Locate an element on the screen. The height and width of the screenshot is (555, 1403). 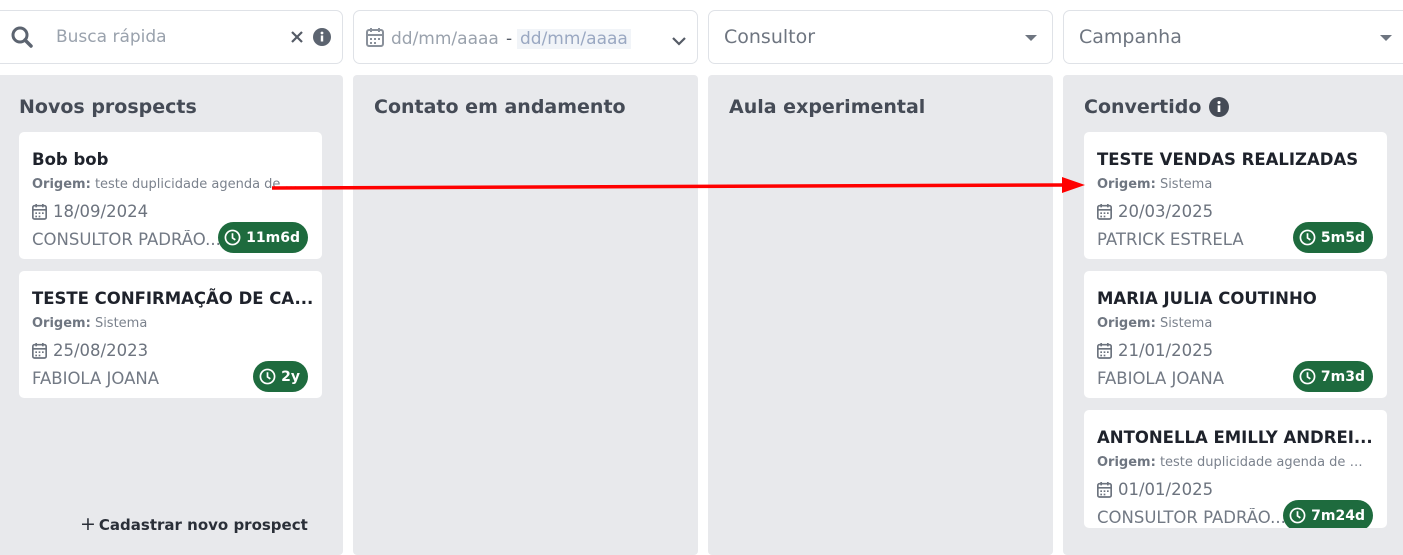
card-date: 18/09/2024 is located at coordinates (90, 211).